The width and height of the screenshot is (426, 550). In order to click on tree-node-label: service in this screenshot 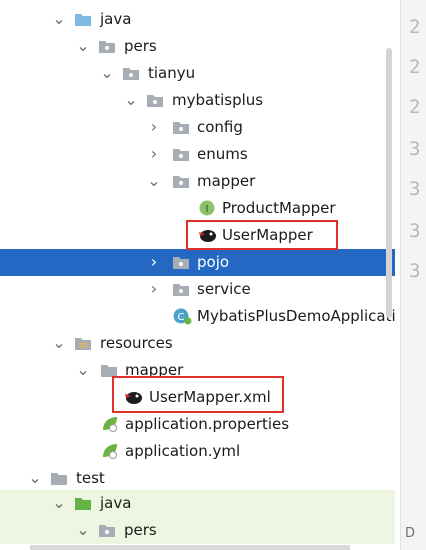, I will do `click(224, 289)`.